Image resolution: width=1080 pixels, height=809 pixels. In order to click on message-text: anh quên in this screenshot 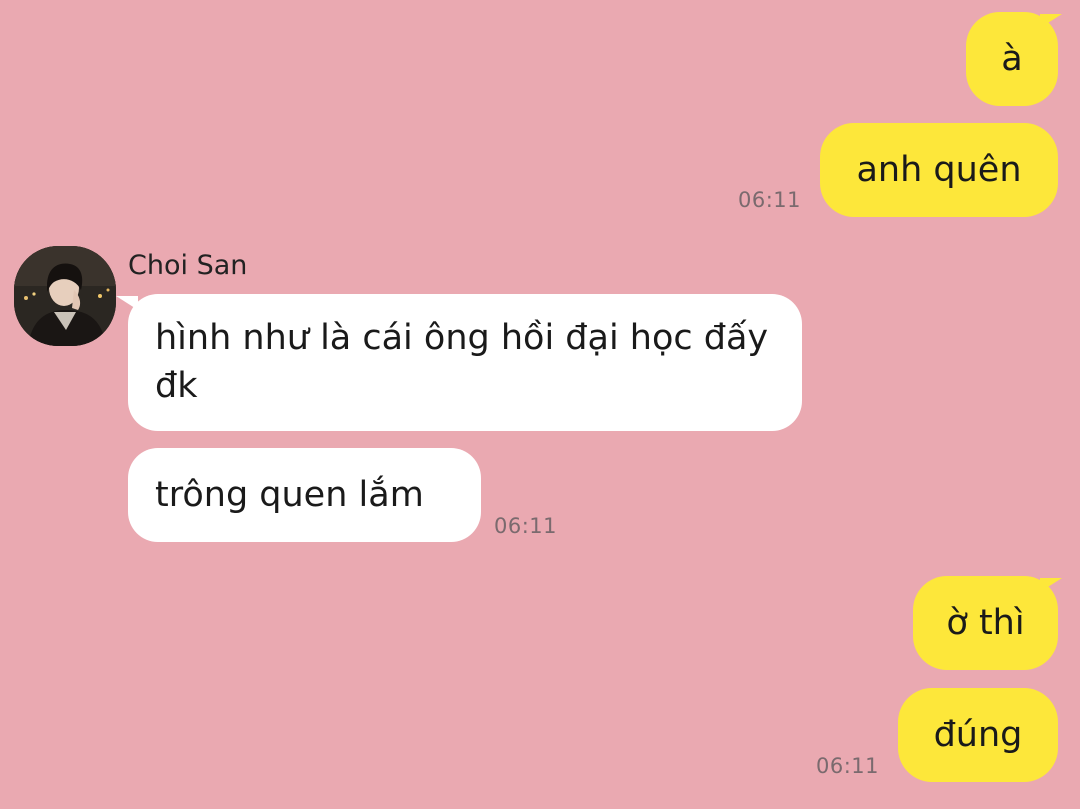, I will do `click(939, 170)`.